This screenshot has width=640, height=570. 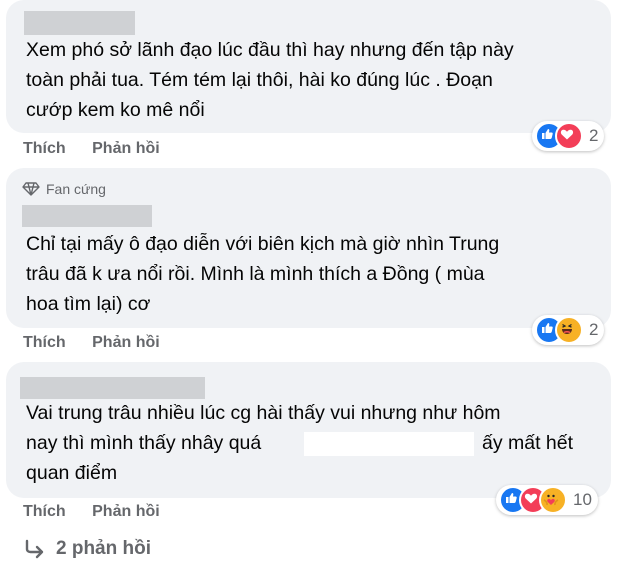 What do you see at coordinates (72, 473) in the screenshot?
I see `comment-text-line: quan điểm` at bounding box center [72, 473].